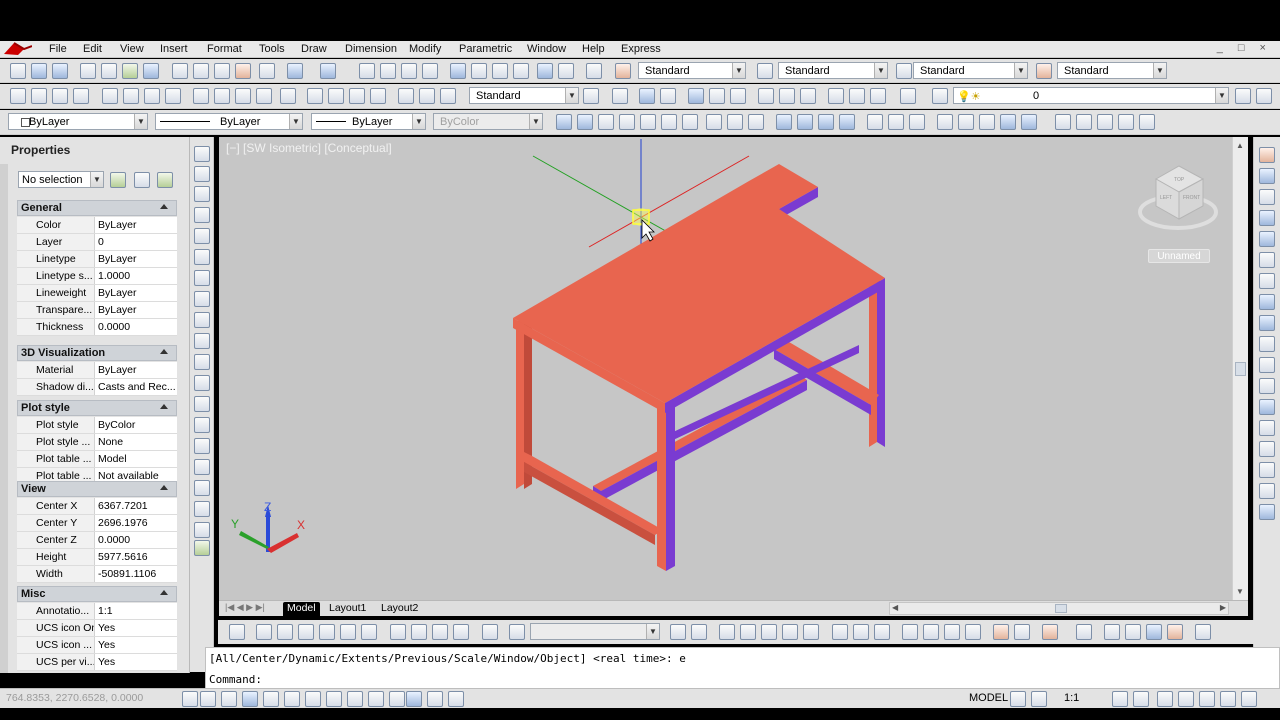 This screenshot has height=720, width=1280. I want to click on dim-text-edit-icon, so click(427, 96).